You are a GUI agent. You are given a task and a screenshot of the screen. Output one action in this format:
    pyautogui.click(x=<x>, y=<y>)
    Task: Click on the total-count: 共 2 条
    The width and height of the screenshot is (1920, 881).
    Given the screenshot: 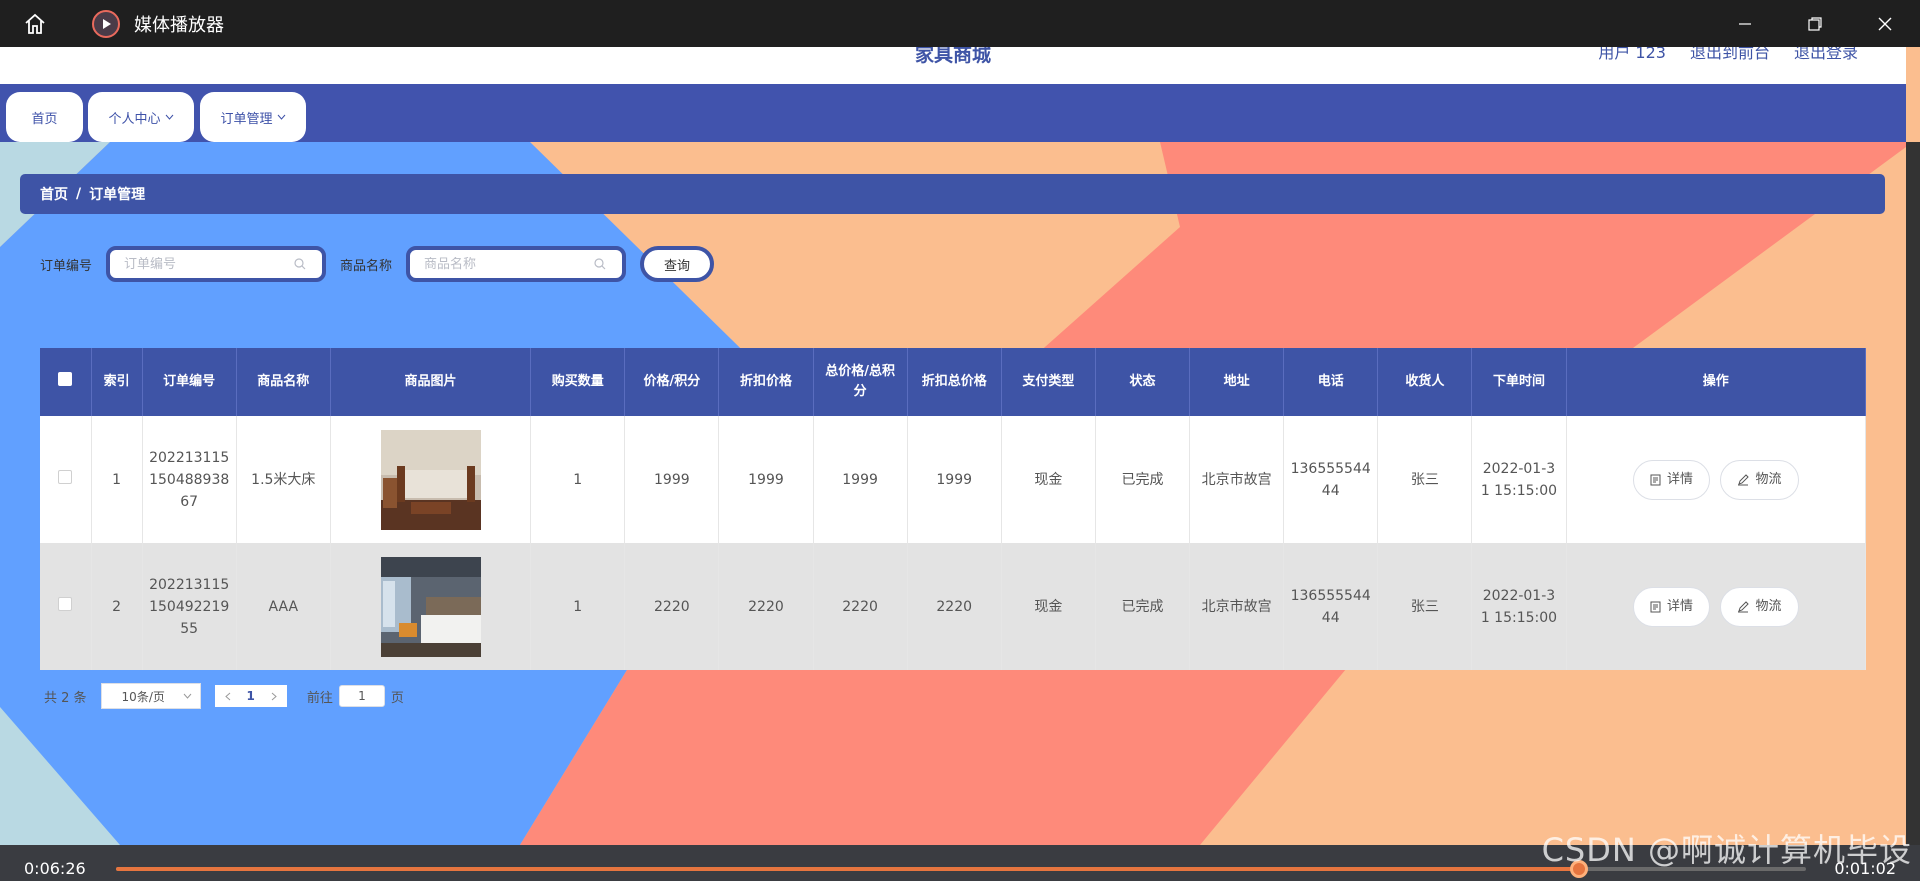 What is the action you would take?
    pyautogui.click(x=65, y=698)
    